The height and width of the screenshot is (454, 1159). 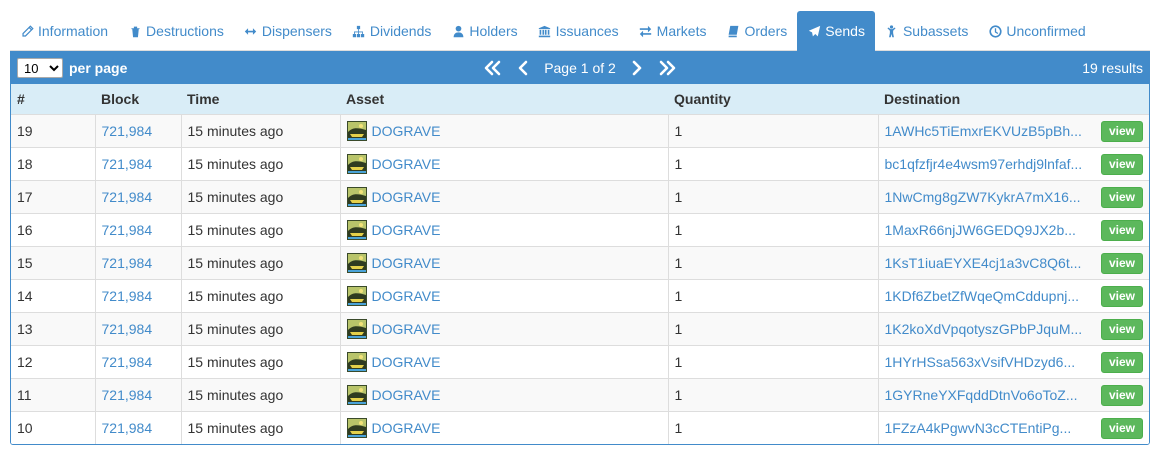 I want to click on last-page-button, so click(x=667, y=68).